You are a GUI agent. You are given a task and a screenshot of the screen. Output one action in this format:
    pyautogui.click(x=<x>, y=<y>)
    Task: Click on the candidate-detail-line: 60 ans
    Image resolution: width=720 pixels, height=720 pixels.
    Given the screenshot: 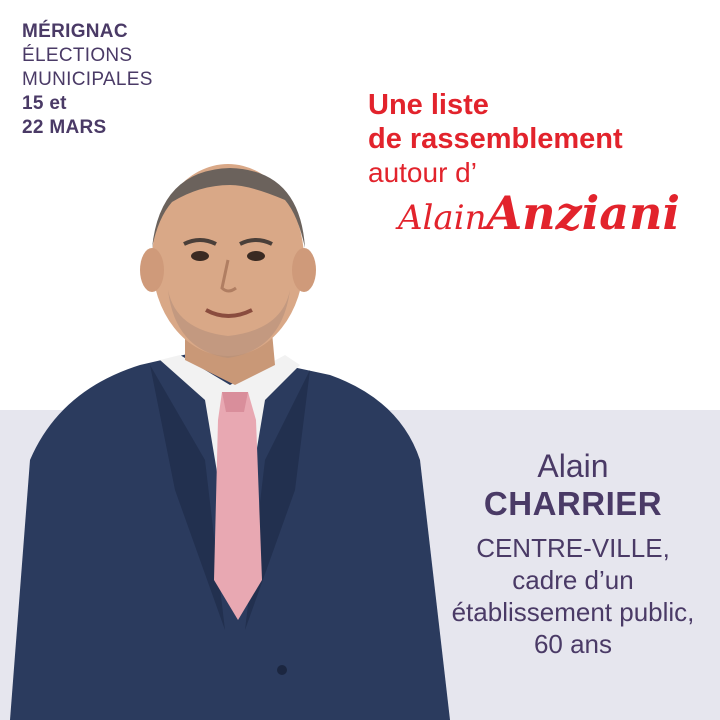 What is the action you would take?
    pyautogui.click(x=573, y=644)
    